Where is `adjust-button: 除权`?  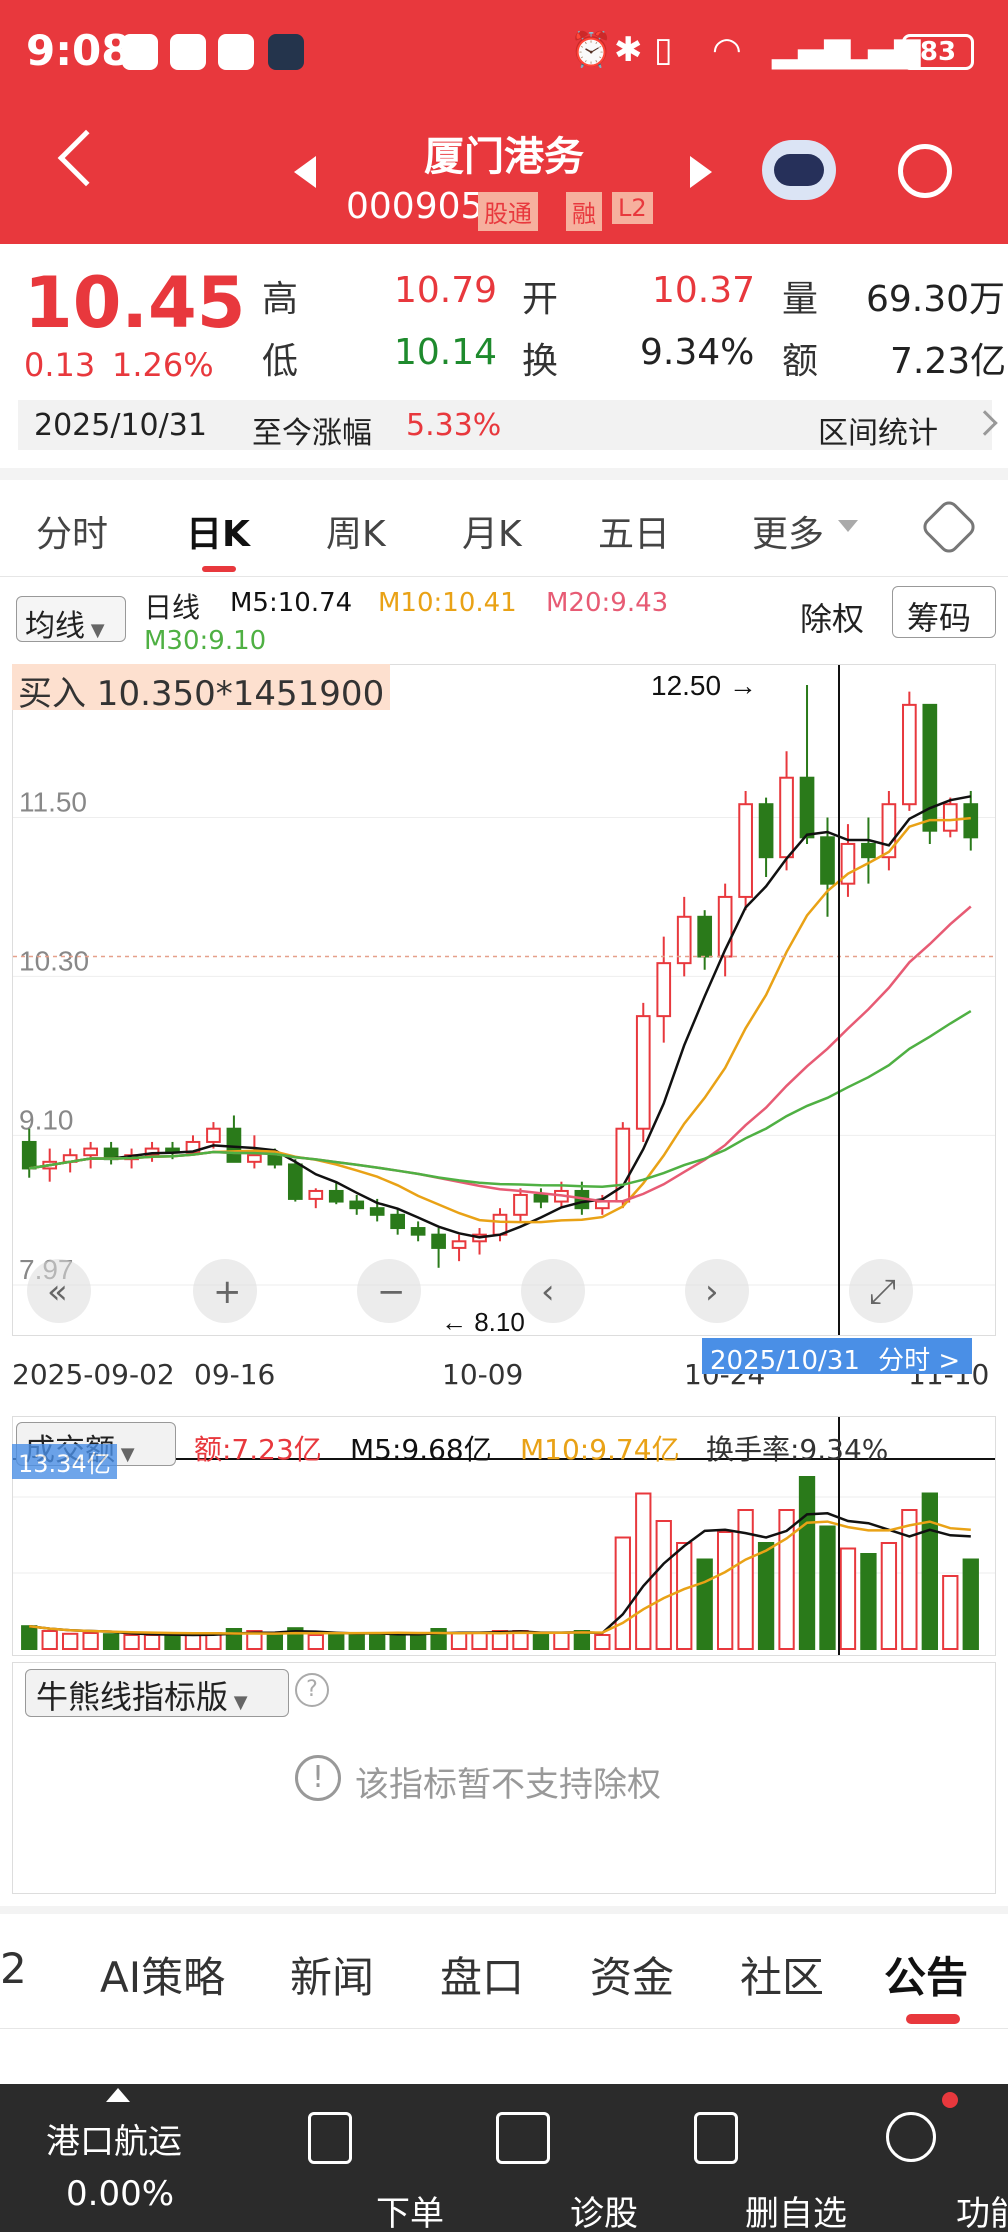
adjust-button: 除权 is located at coordinates (832, 617).